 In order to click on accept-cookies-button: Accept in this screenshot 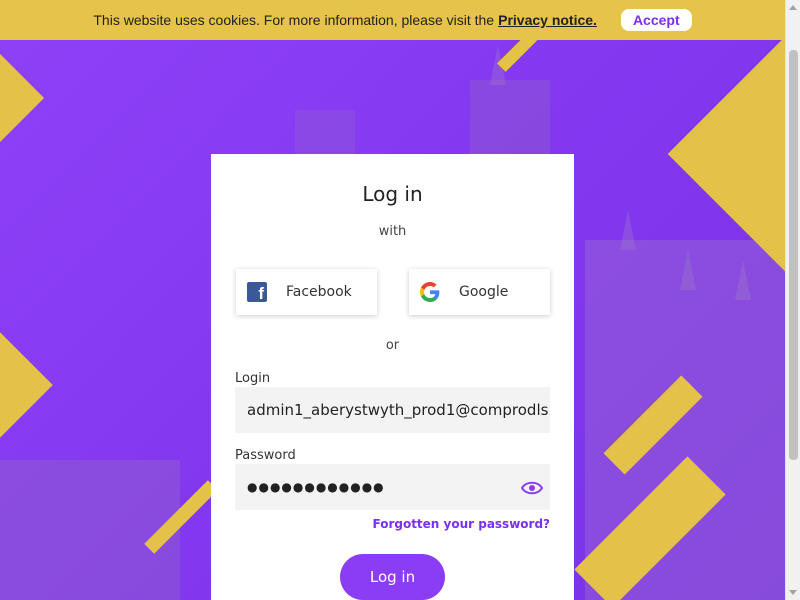, I will do `click(656, 20)`.